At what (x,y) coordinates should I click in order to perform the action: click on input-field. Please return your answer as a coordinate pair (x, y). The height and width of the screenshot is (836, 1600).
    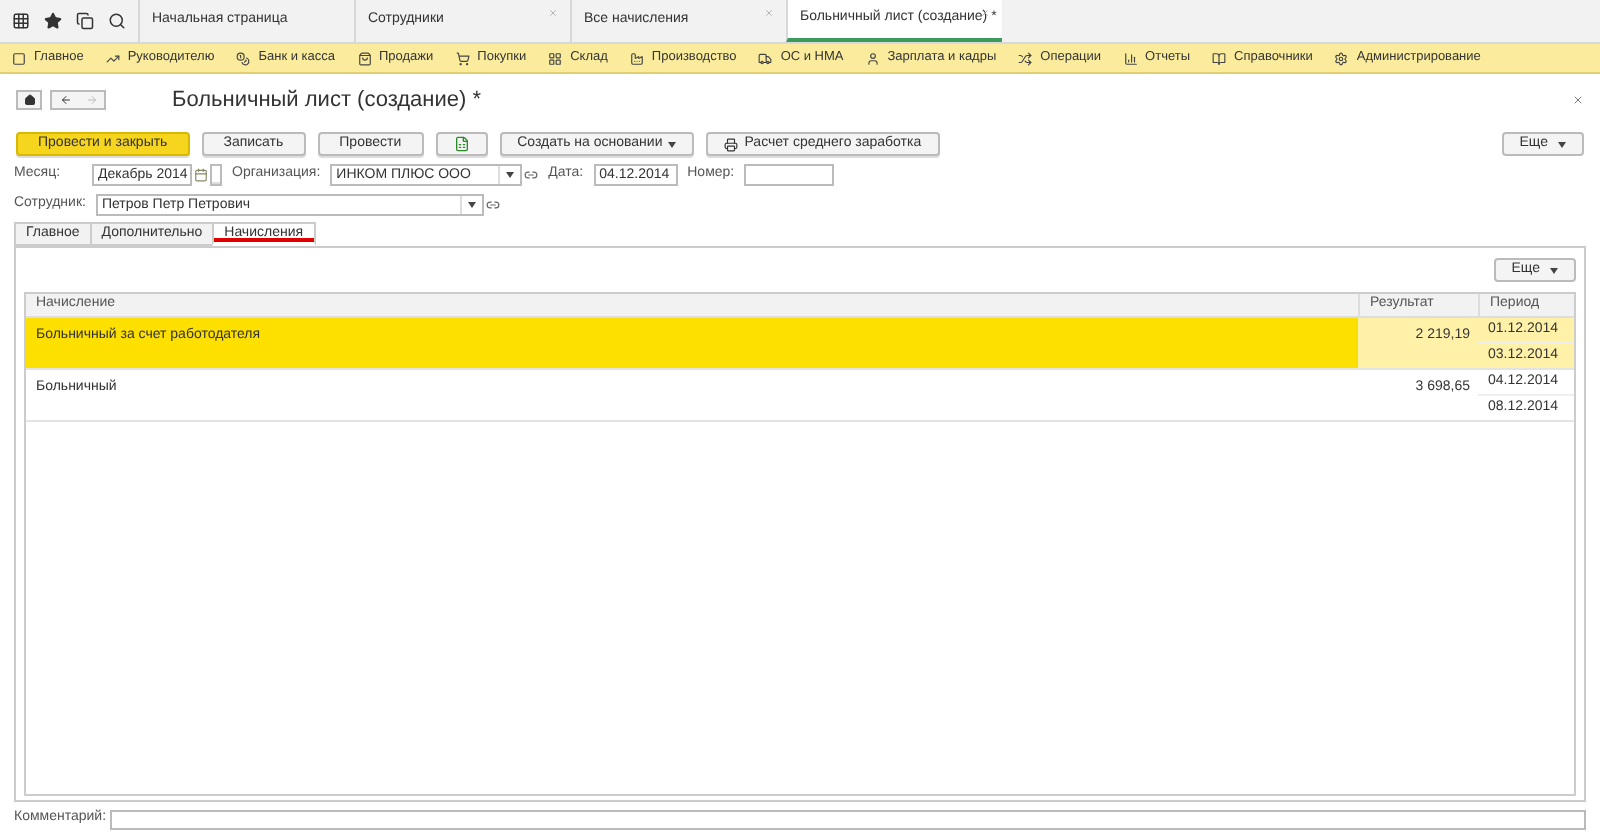
    Looking at the image, I should click on (789, 175).